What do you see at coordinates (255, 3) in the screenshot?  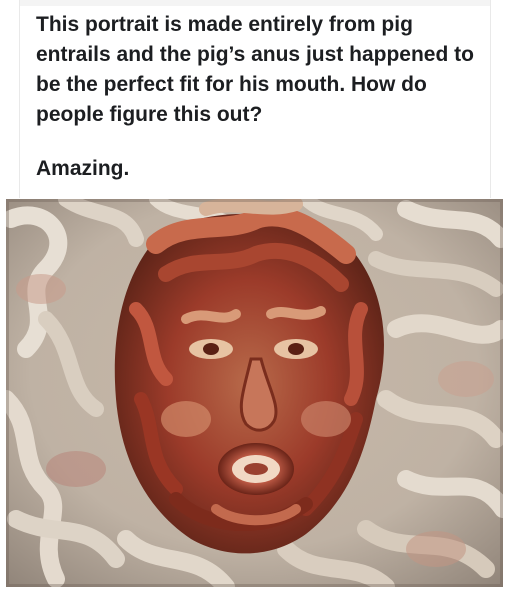 I see `card-top-strip` at bounding box center [255, 3].